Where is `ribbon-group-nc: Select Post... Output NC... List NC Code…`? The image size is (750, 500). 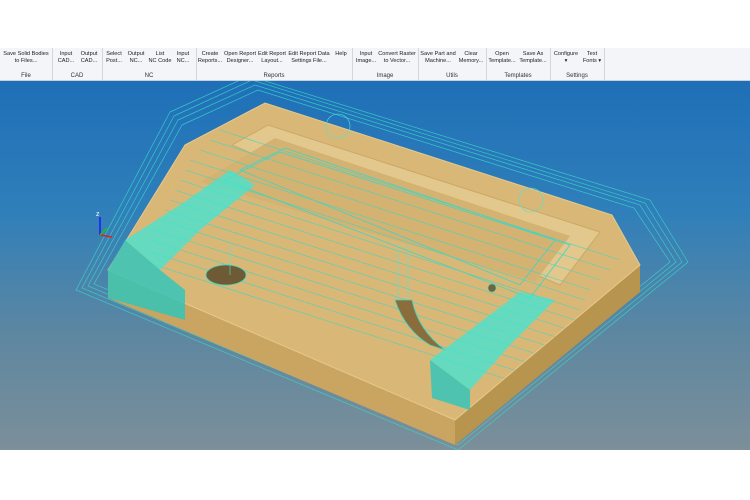
ribbon-group-nc: Select Post... Output NC... List NC Code… is located at coordinates (149, 64).